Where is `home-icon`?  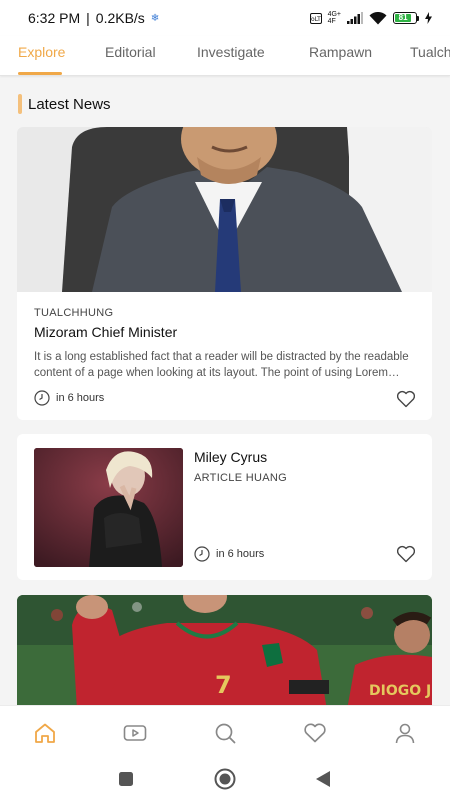
home-icon is located at coordinates (45, 733).